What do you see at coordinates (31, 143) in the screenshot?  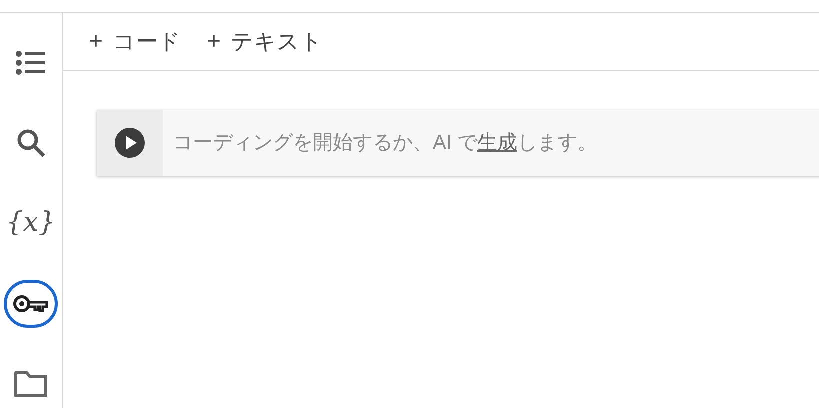 I see `search-icon` at bounding box center [31, 143].